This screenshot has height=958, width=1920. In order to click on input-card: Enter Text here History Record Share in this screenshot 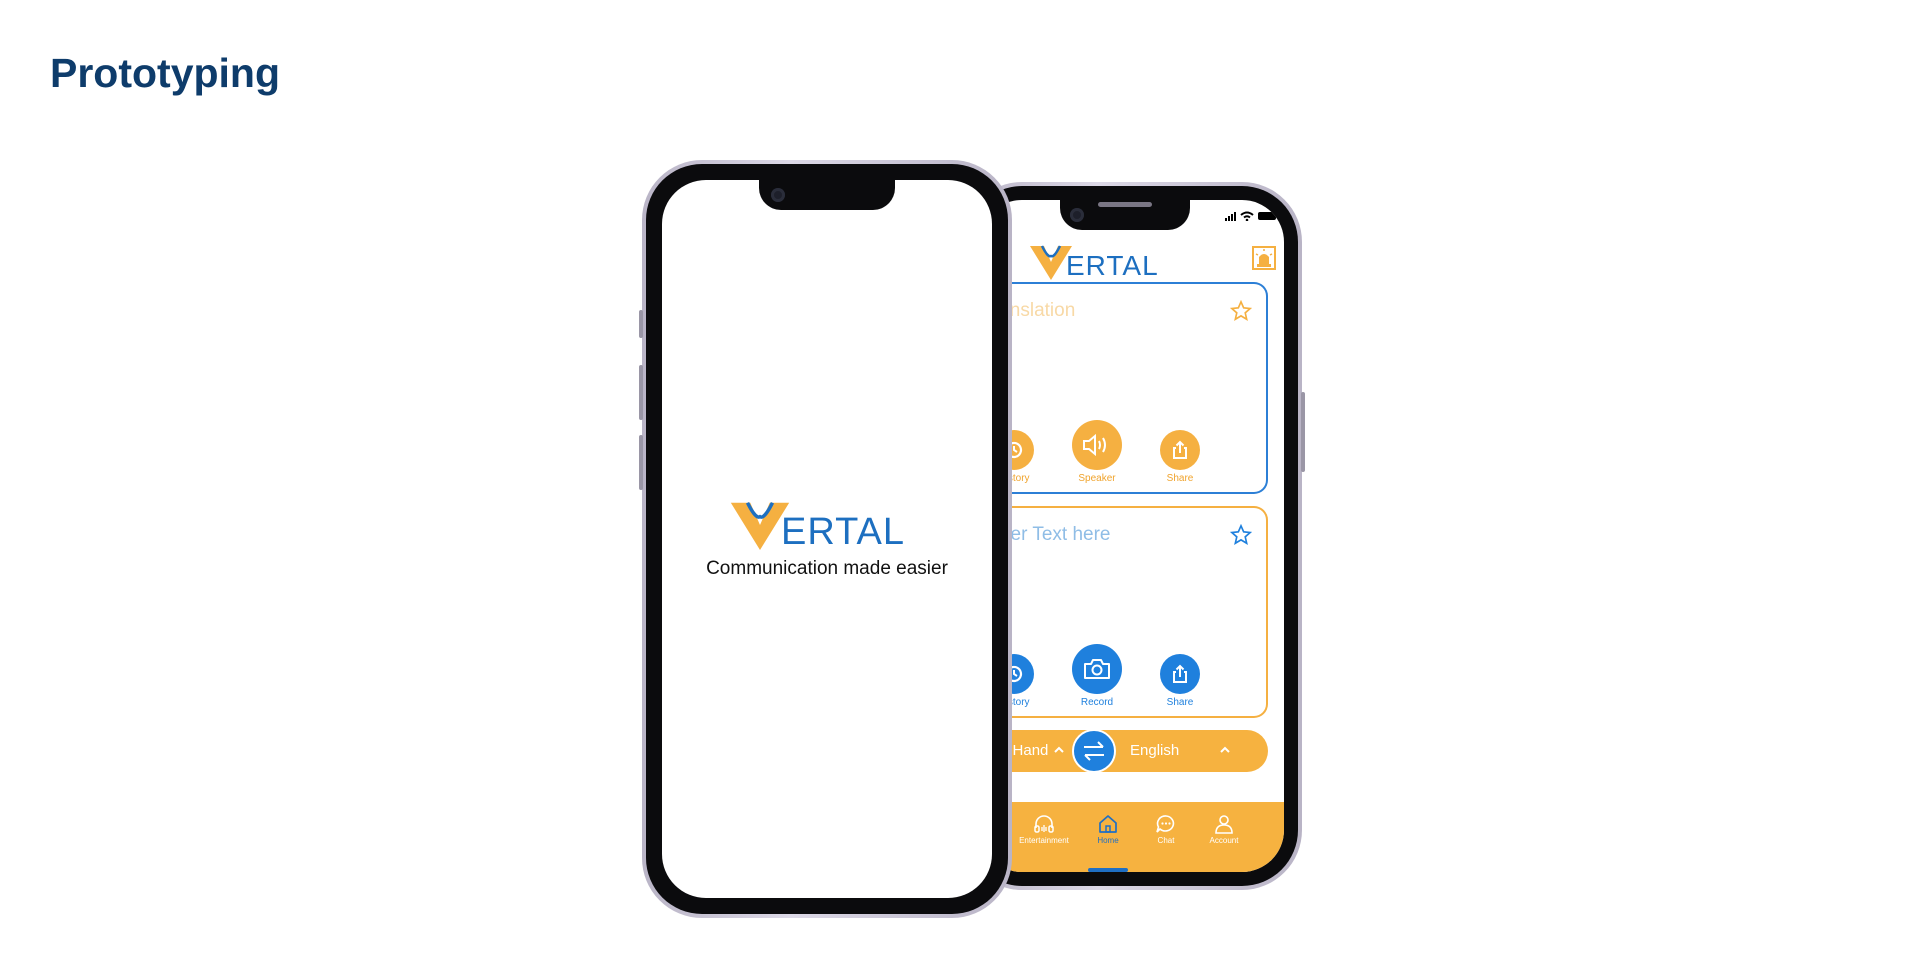, I will do `click(1124, 612)`.